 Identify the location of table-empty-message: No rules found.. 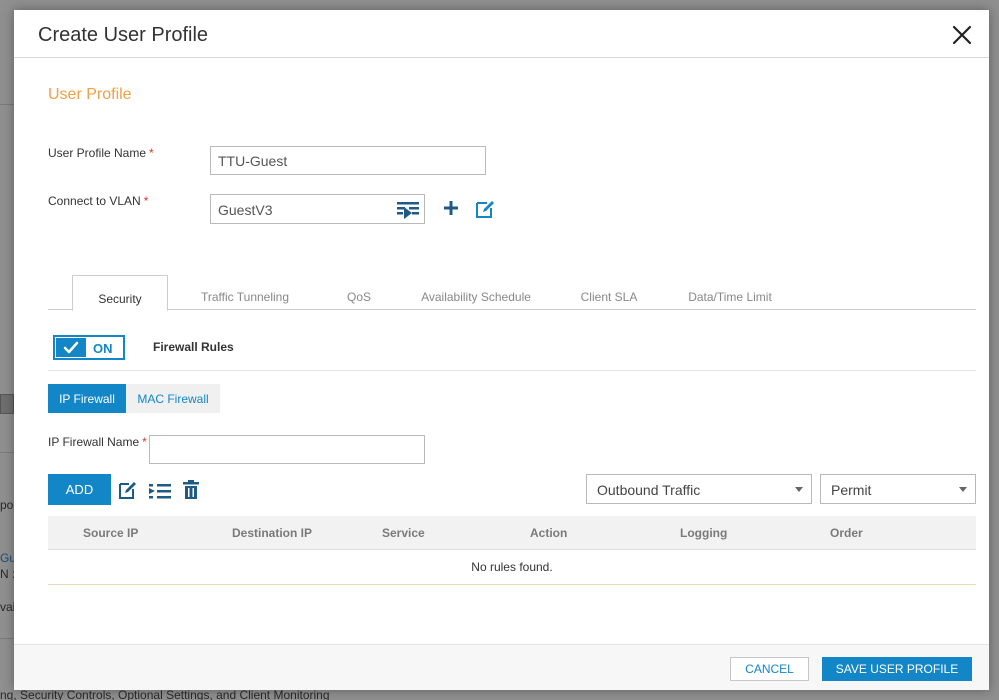
(512, 567).